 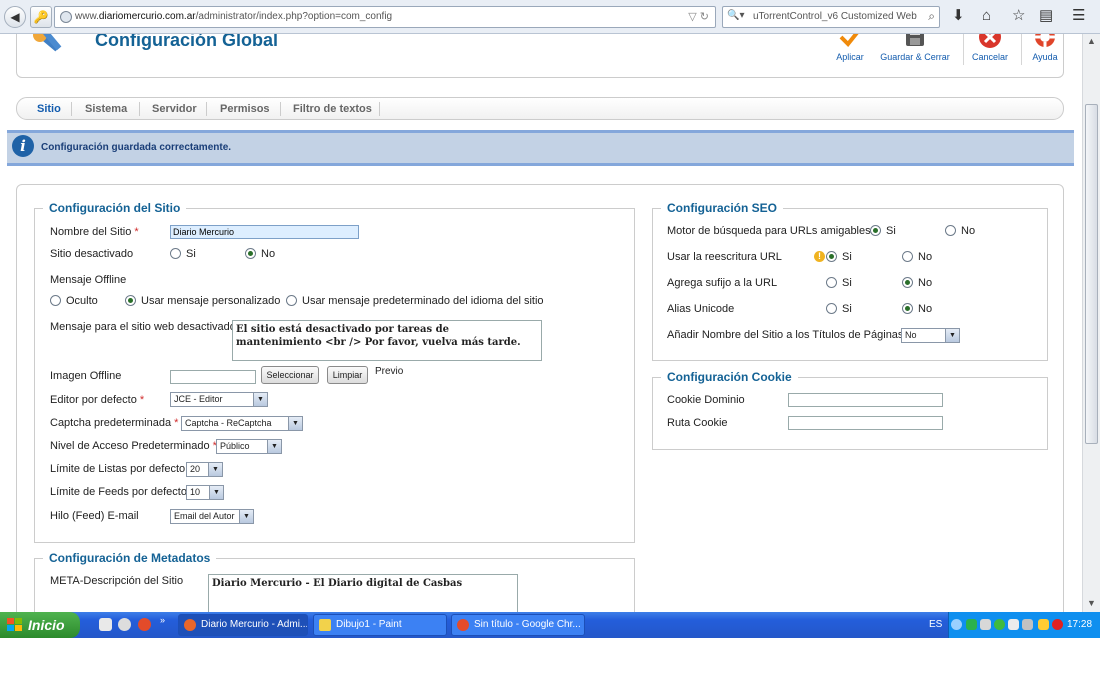 What do you see at coordinates (1057, 624) in the screenshot?
I see `tray-security-icon` at bounding box center [1057, 624].